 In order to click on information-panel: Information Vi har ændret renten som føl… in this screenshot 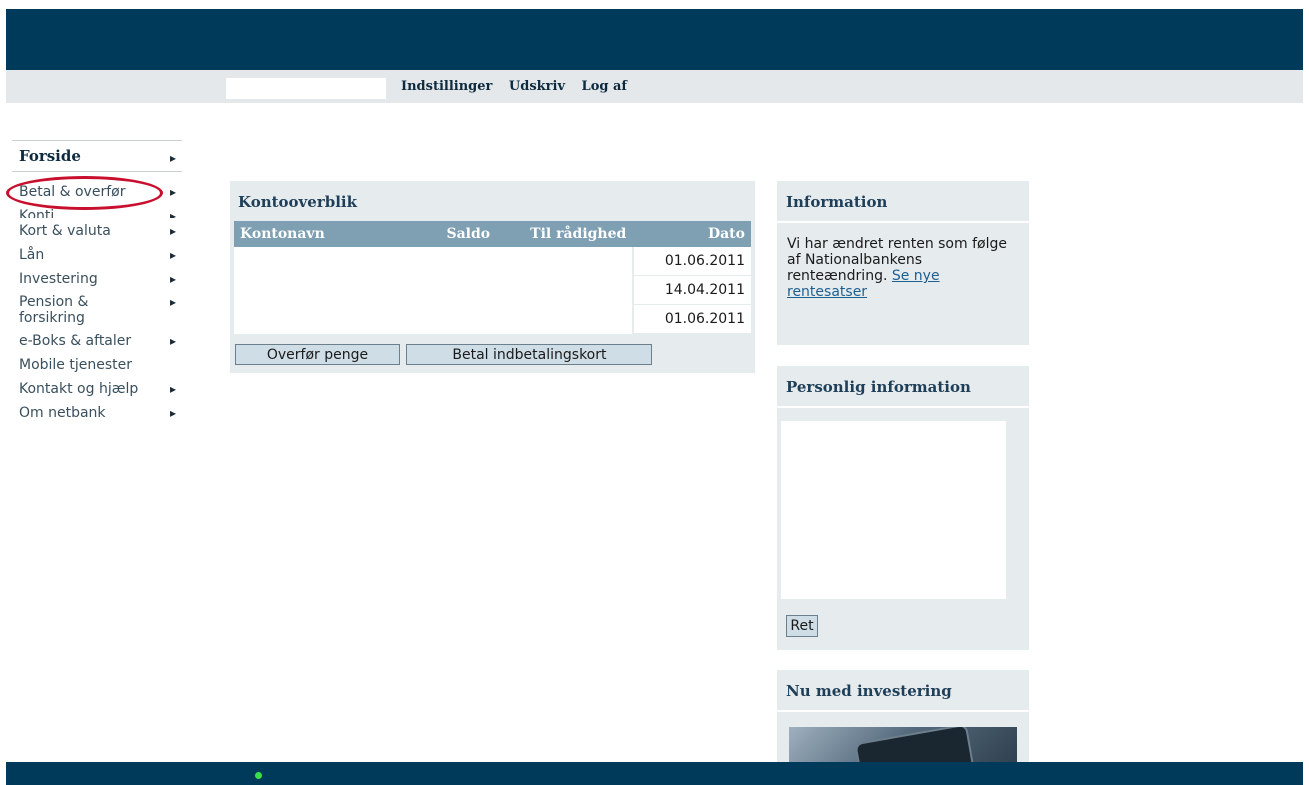, I will do `click(903, 263)`.